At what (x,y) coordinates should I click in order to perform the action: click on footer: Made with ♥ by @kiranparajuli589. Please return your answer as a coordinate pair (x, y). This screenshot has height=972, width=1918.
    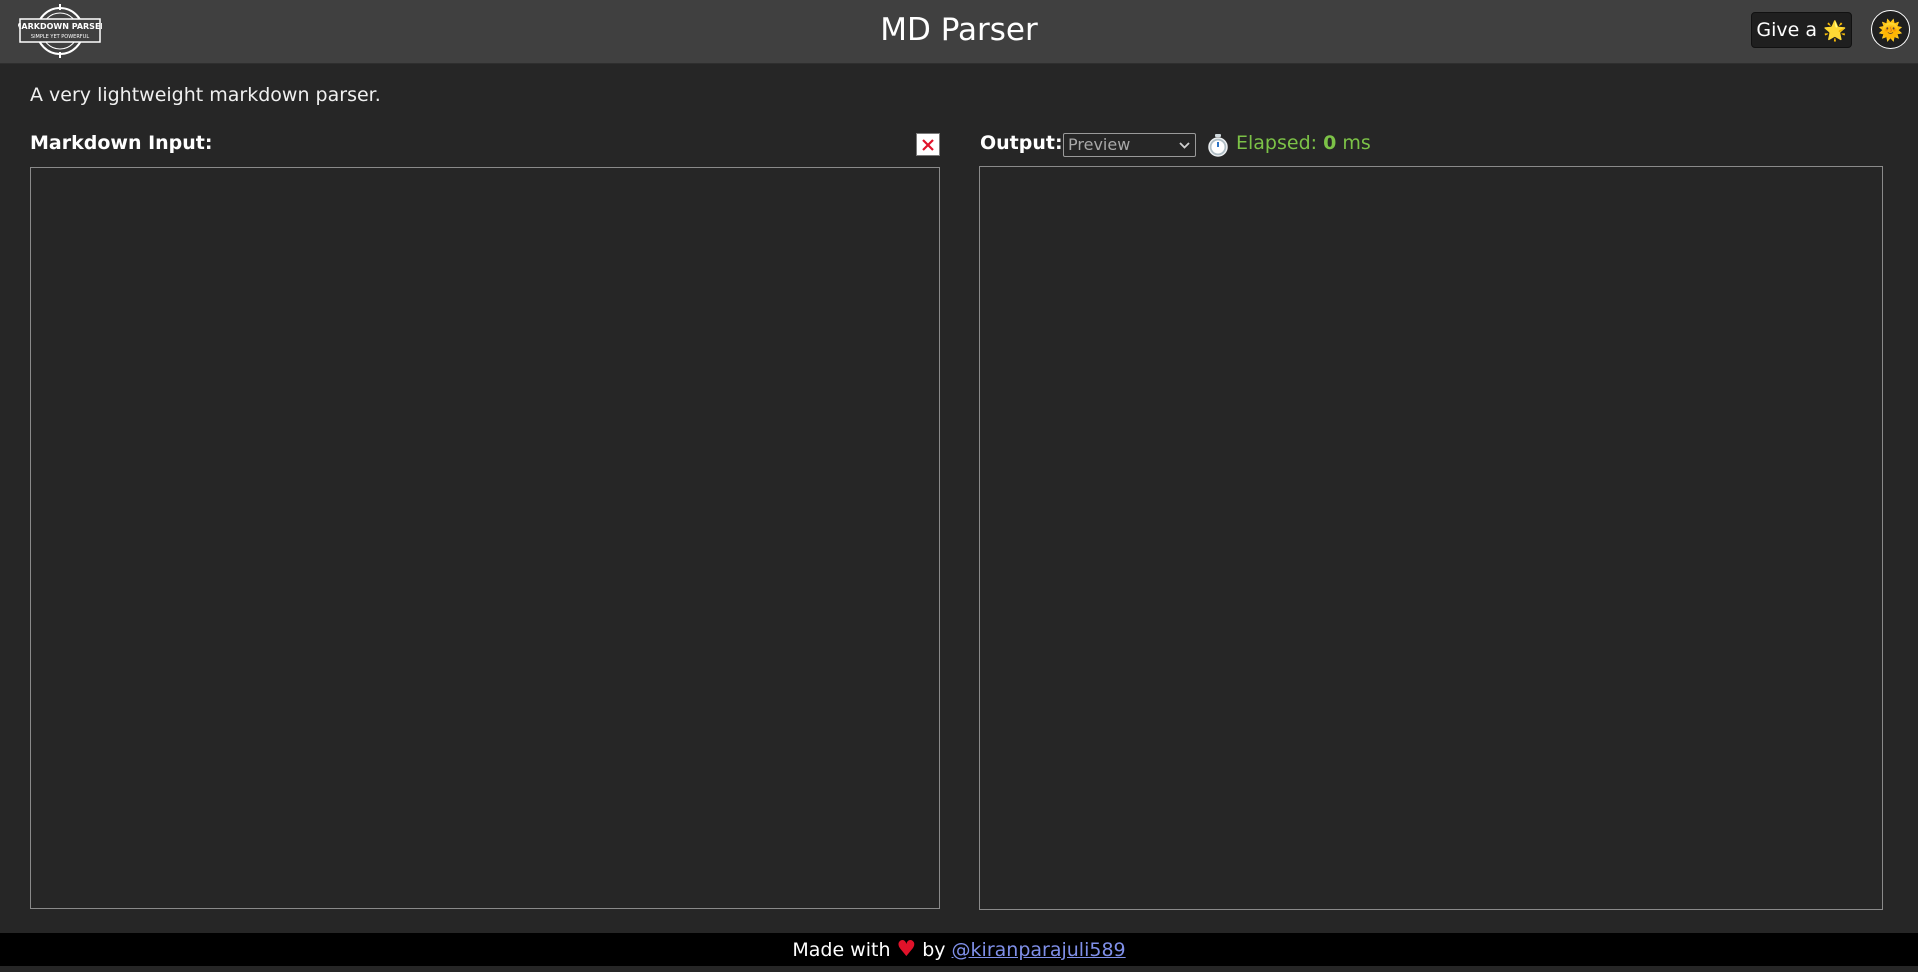
    Looking at the image, I should click on (959, 949).